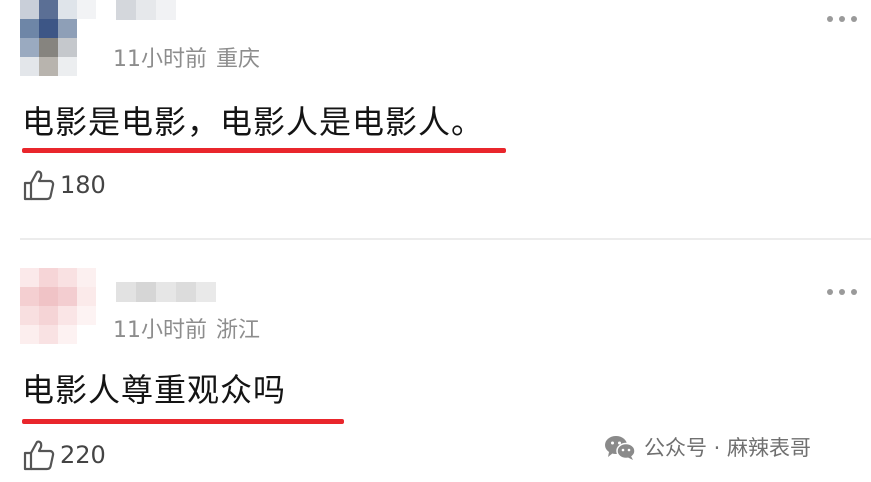 This screenshot has width=871, height=482. Describe the element at coordinates (728, 447) in the screenshot. I see `watermark-text: 公众号 · 麻辣表哥` at that location.